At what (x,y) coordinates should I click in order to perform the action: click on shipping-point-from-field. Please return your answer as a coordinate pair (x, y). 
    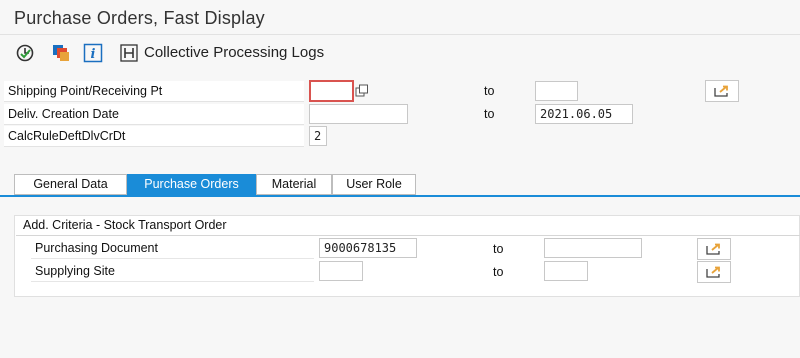
    Looking at the image, I should click on (331, 91).